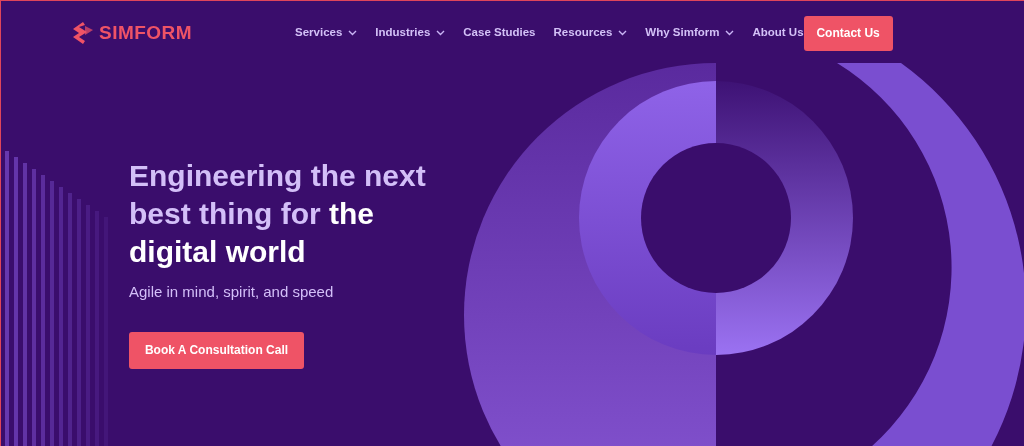  What do you see at coordinates (778, 33) in the screenshot?
I see `nav-link: About Us` at bounding box center [778, 33].